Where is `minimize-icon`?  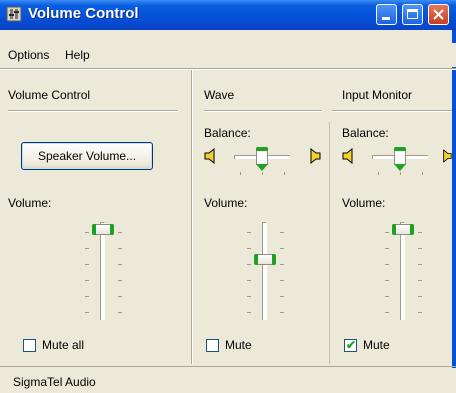 minimize-icon is located at coordinates (386, 18).